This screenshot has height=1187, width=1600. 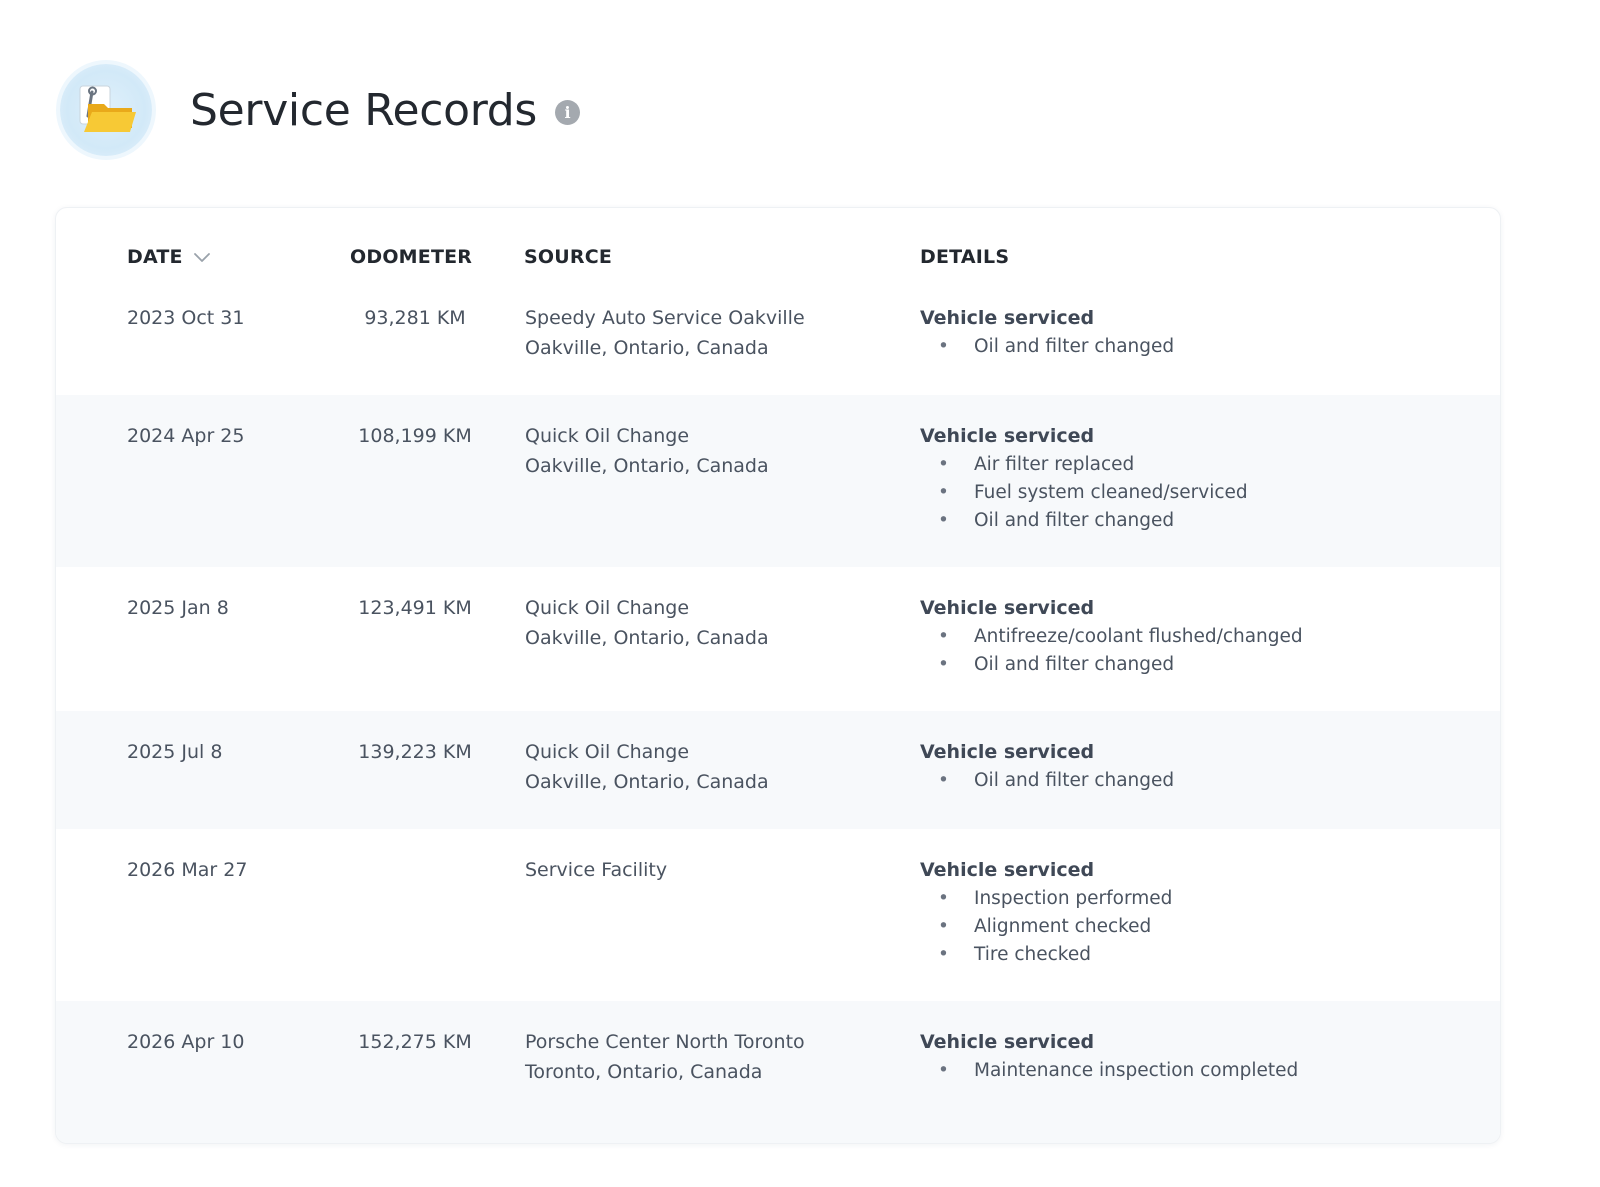 I want to click on page-title: Service Records, so click(x=364, y=110).